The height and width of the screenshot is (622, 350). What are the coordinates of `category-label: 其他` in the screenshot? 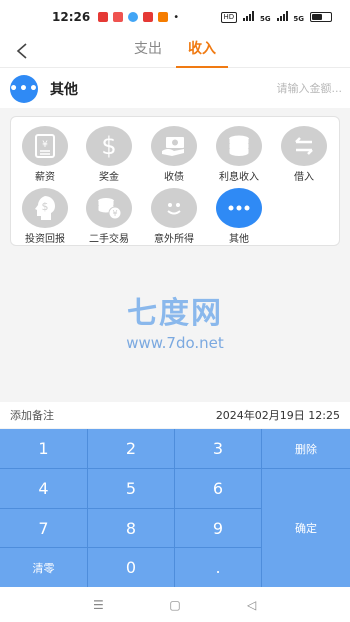 It's located at (239, 239).